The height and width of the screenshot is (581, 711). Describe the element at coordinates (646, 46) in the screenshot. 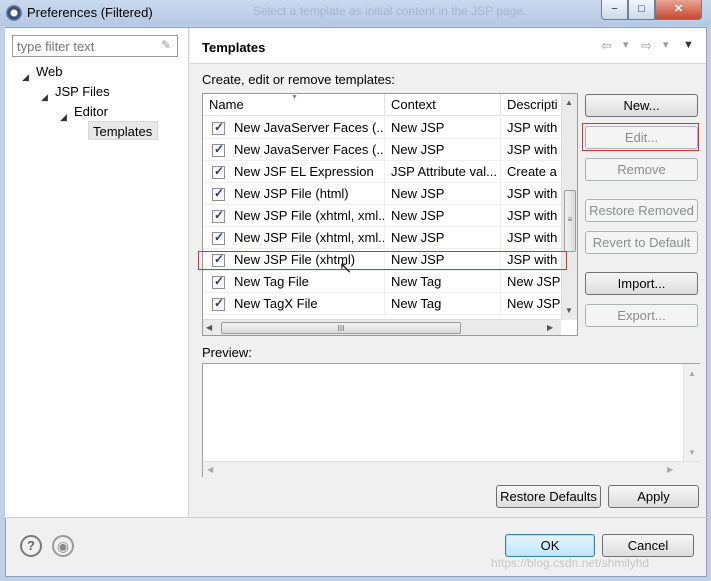

I see `forward-arrow-icon: ⇨` at that location.